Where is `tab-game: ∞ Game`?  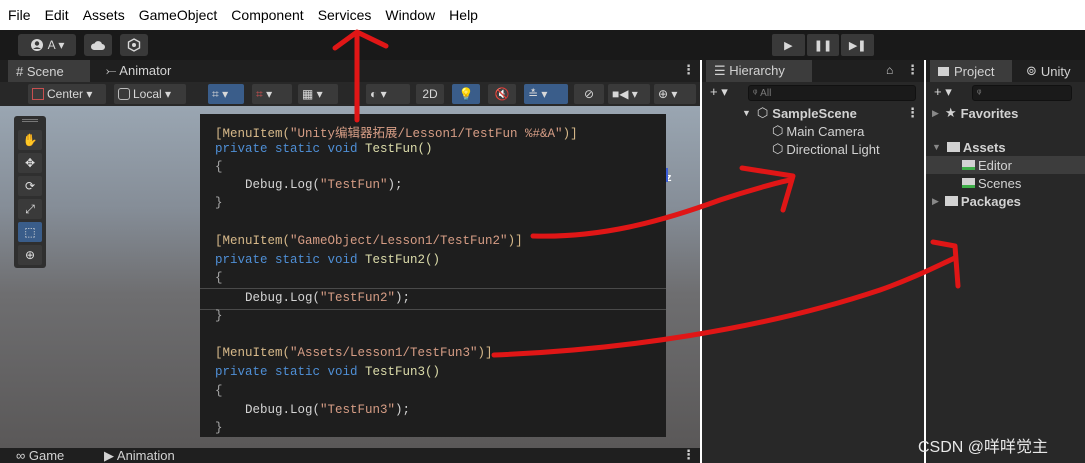
tab-game: ∞ Game is located at coordinates (40, 455).